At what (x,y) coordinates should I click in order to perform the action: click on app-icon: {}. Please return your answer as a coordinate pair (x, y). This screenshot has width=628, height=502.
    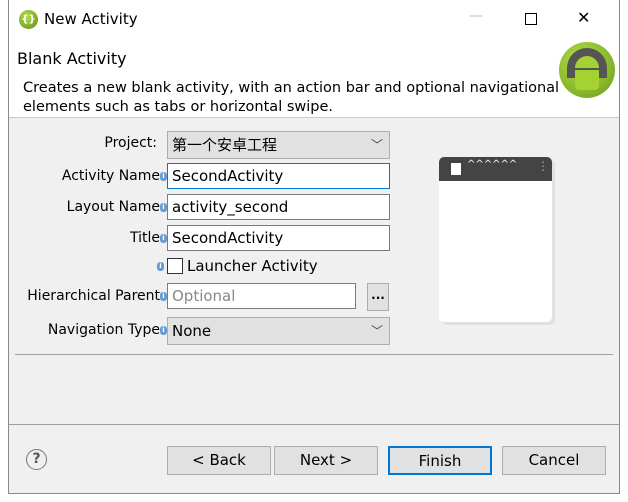
    Looking at the image, I should click on (28, 19).